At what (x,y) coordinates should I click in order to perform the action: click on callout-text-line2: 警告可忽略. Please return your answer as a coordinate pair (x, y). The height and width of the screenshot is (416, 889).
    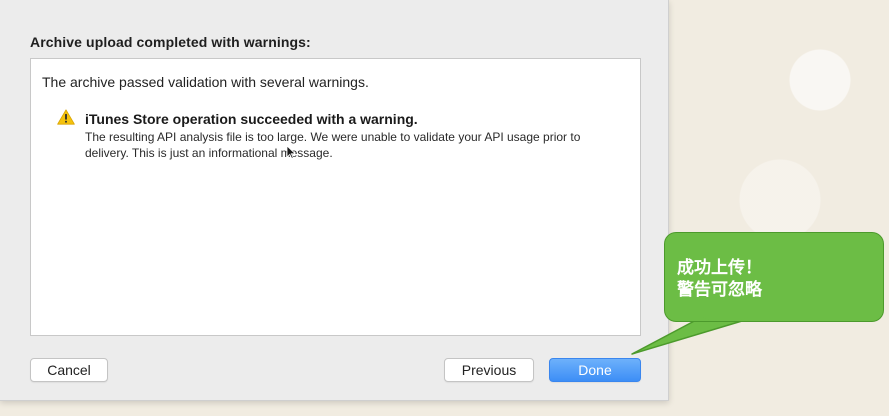
    Looking at the image, I should click on (719, 289).